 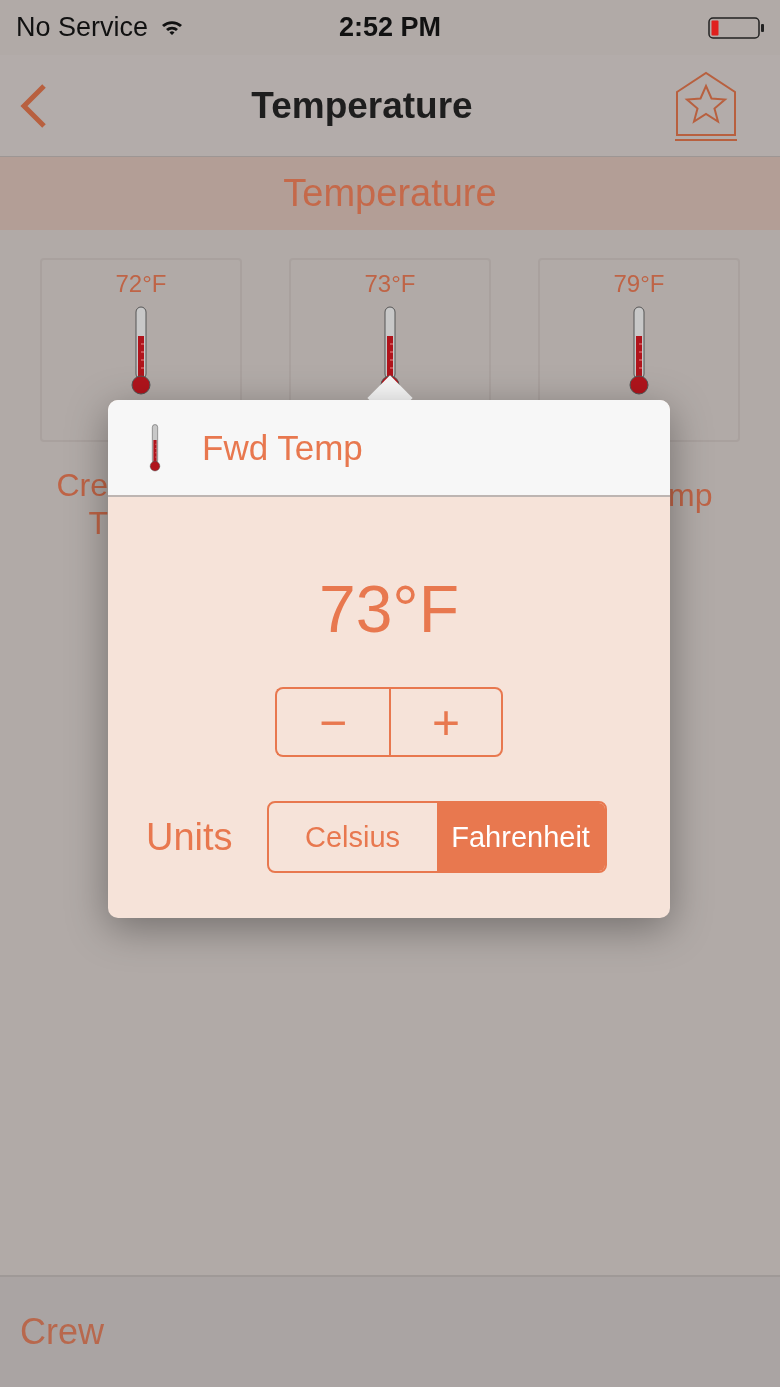 I want to click on star-badge-icon, so click(x=706, y=105).